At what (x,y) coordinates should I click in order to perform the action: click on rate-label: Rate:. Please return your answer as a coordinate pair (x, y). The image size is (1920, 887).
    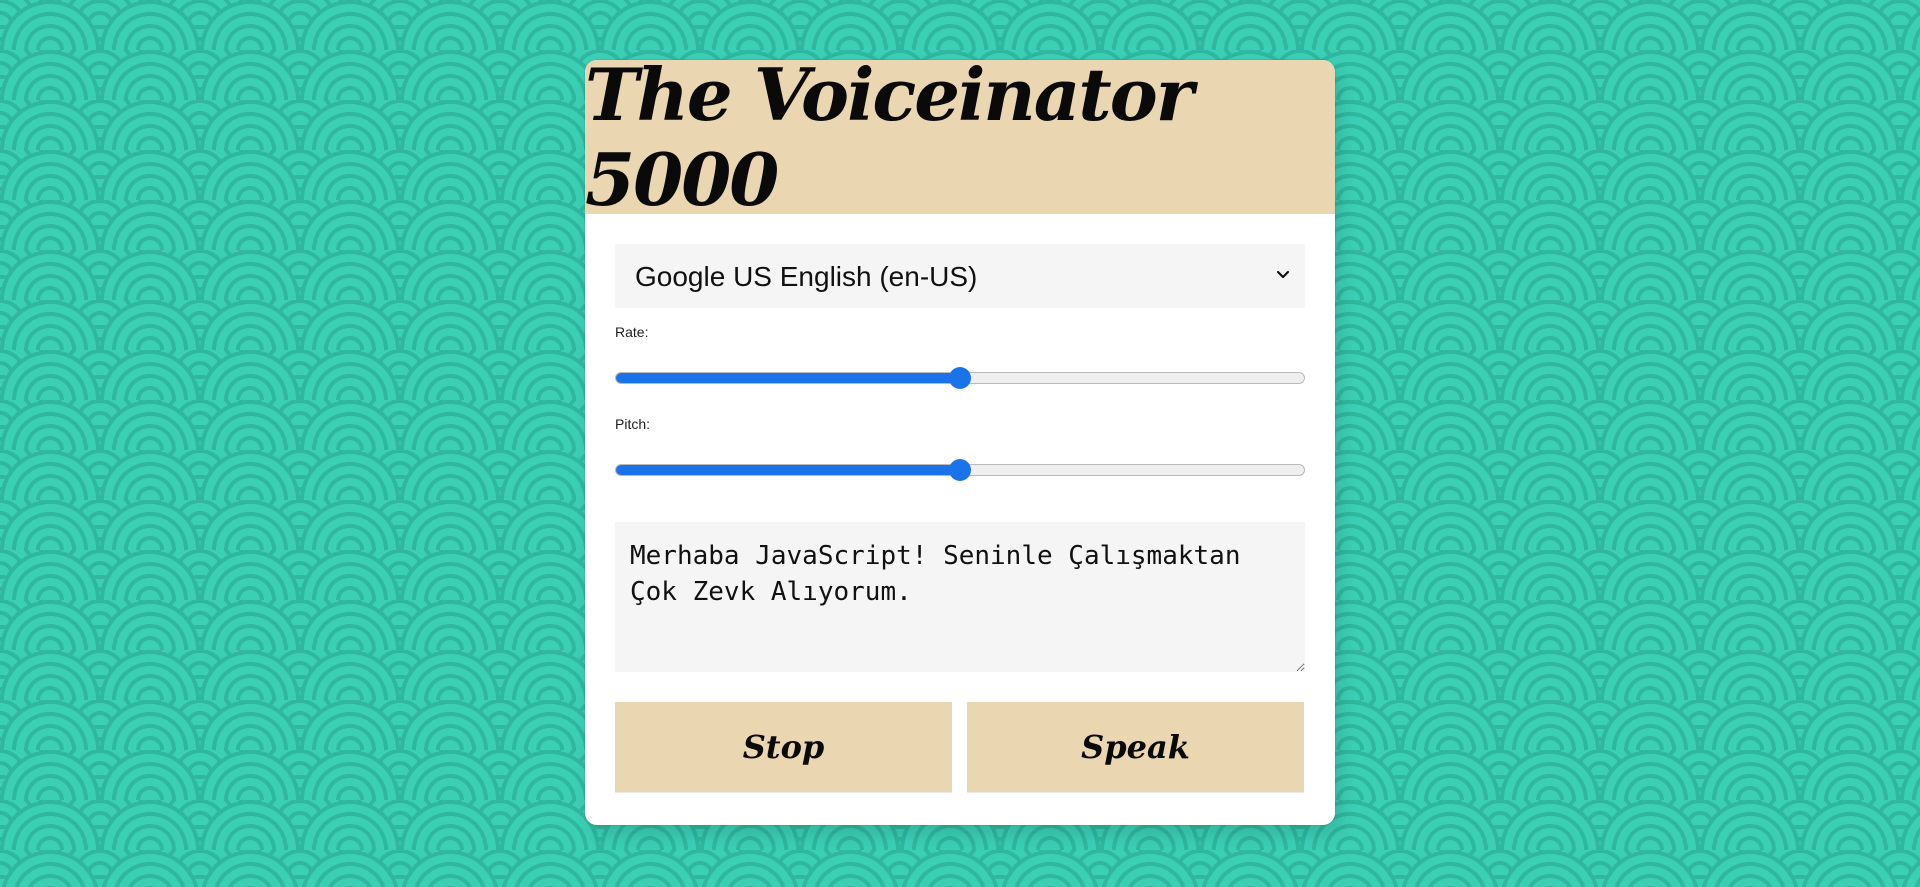
    Looking at the image, I should click on (632, 332).